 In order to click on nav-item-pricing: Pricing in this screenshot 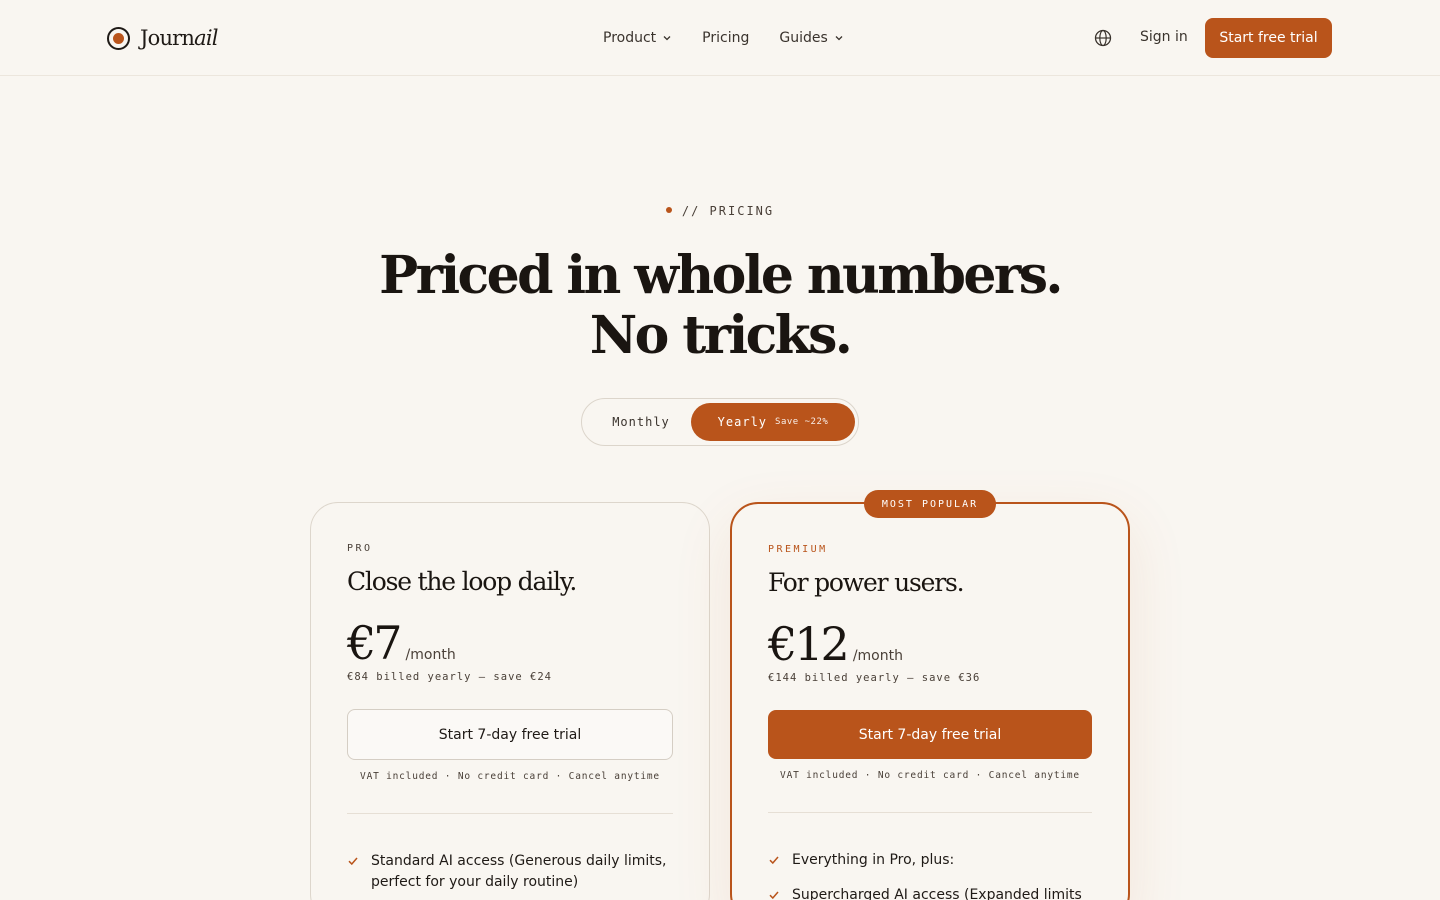, I will do `click(725, 38)`.